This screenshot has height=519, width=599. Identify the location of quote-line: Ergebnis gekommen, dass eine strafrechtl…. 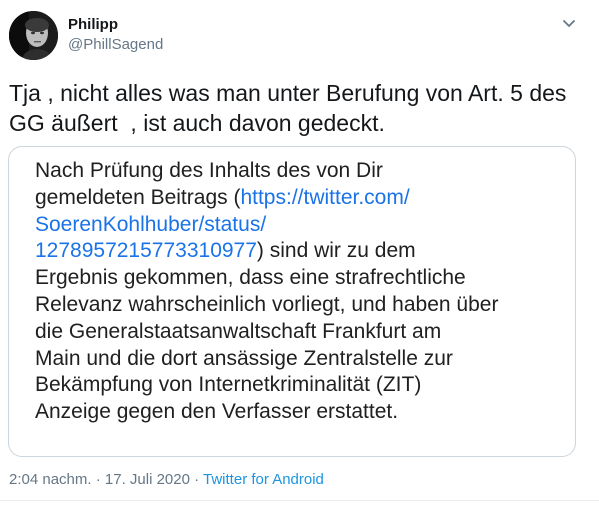
(250, 278).